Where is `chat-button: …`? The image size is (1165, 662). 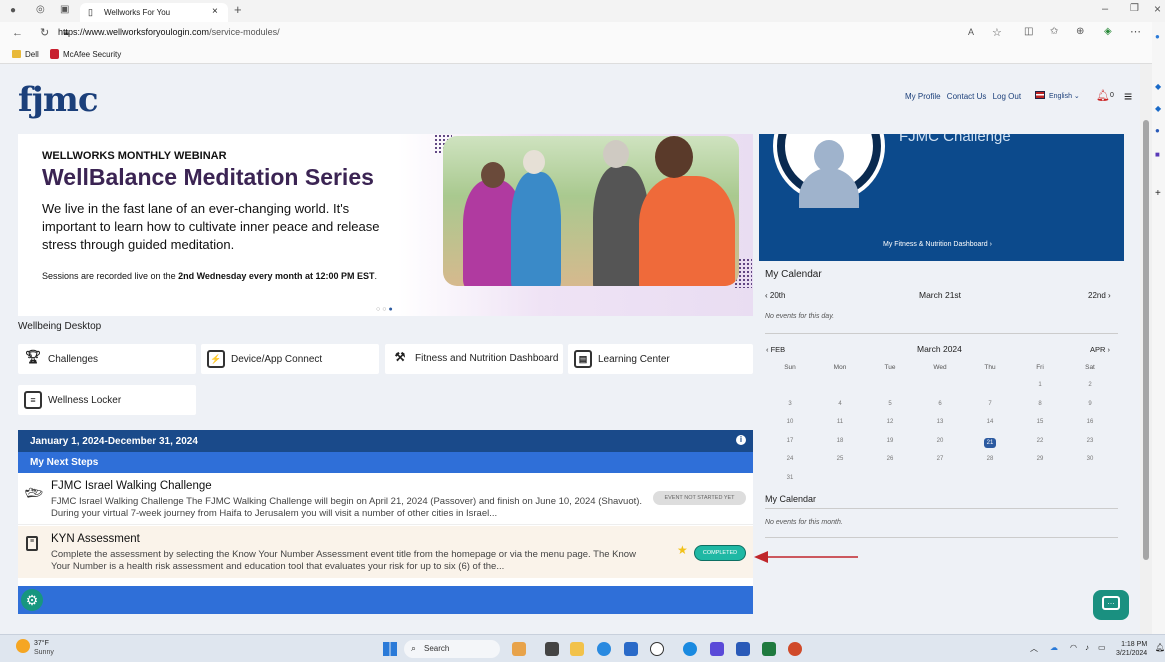
chat-button: … is located at coordinates (1111, 605).